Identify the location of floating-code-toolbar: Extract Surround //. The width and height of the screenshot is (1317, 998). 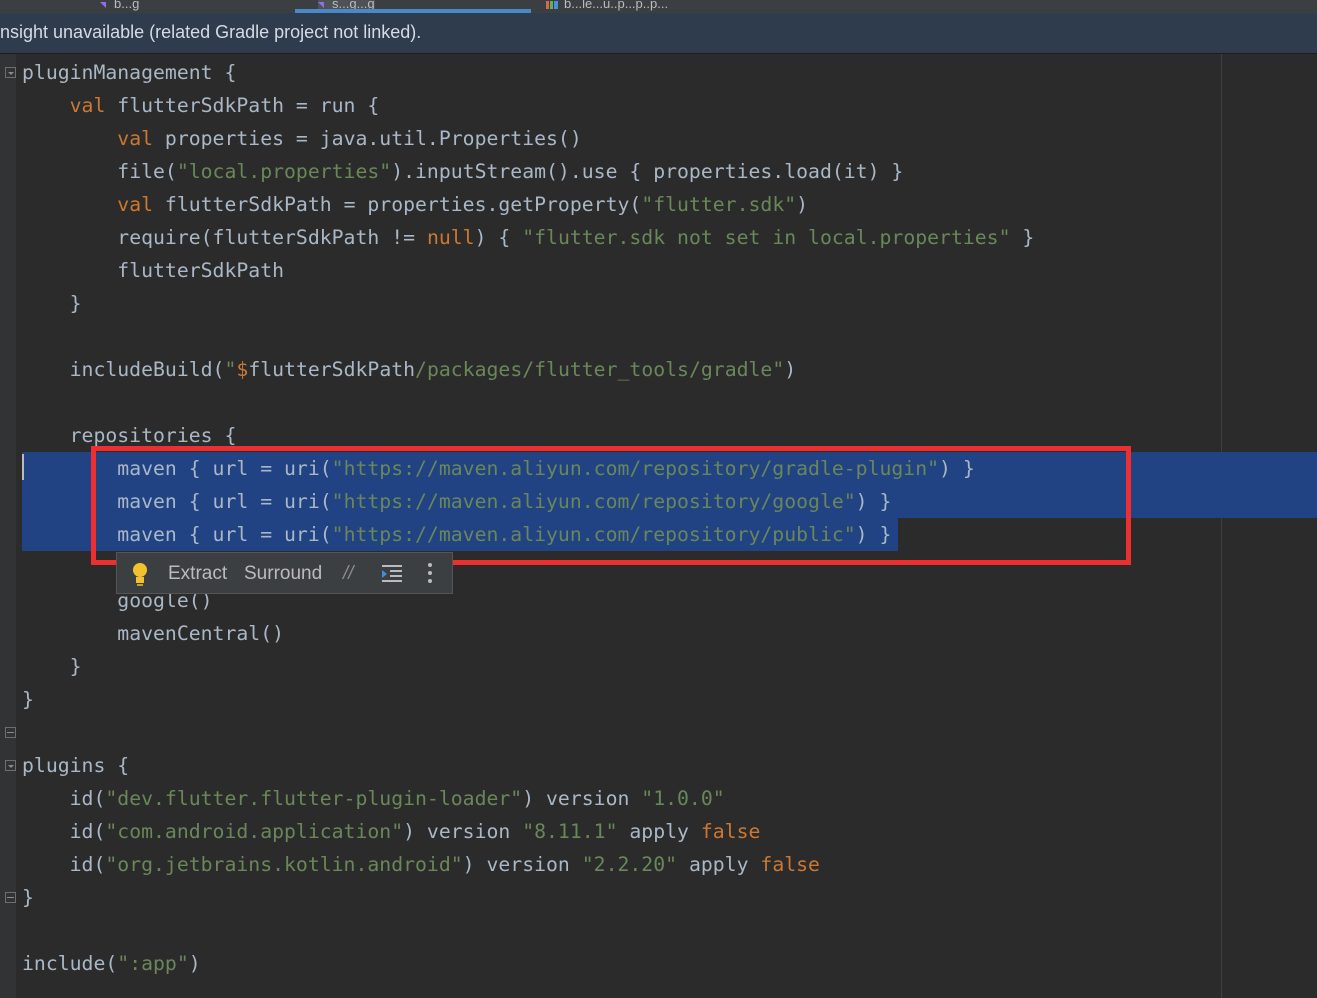
(284, 573).